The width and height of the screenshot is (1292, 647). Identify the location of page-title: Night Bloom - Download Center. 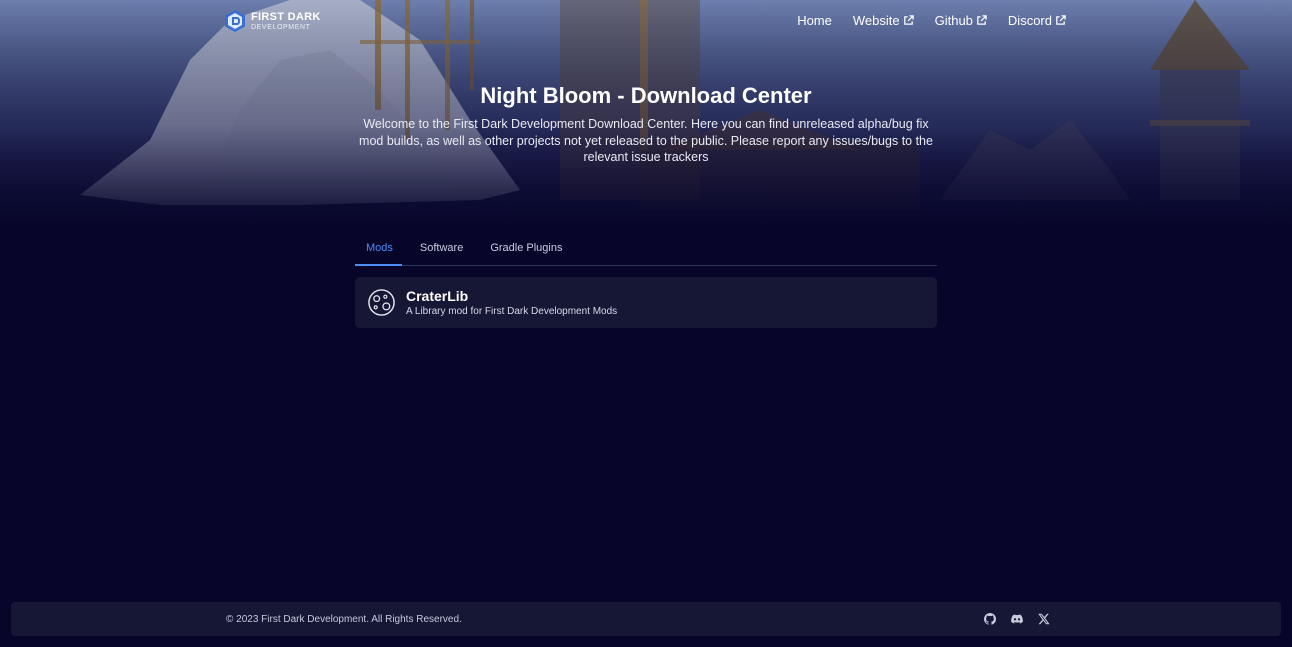
(646, 95).